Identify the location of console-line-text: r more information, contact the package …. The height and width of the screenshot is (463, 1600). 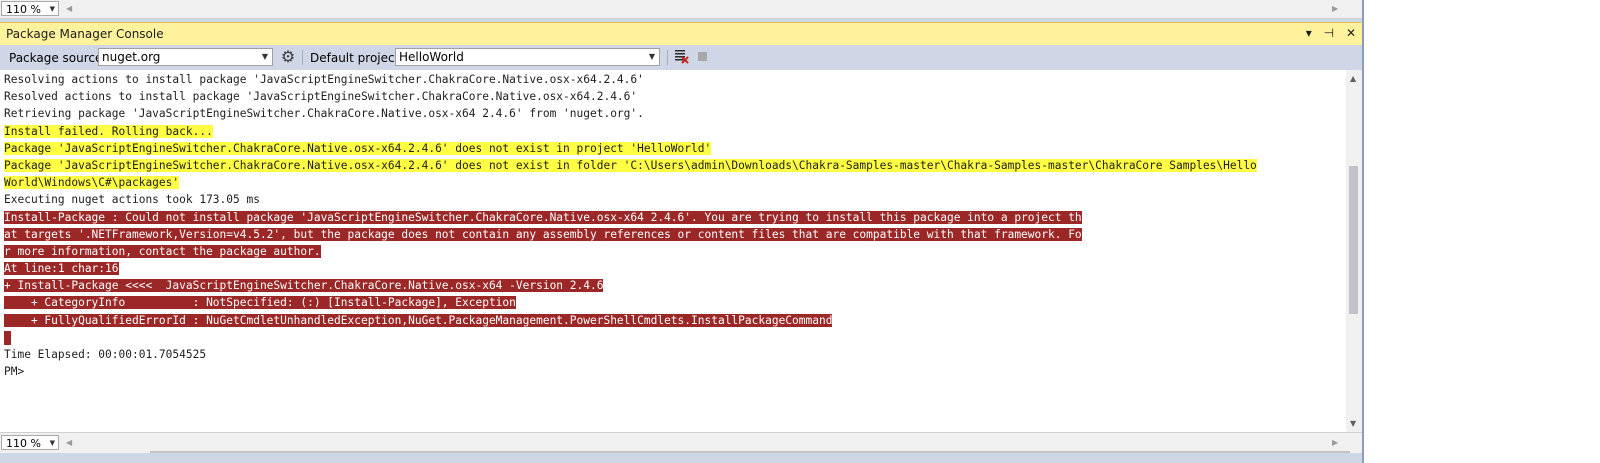
(162, 251).